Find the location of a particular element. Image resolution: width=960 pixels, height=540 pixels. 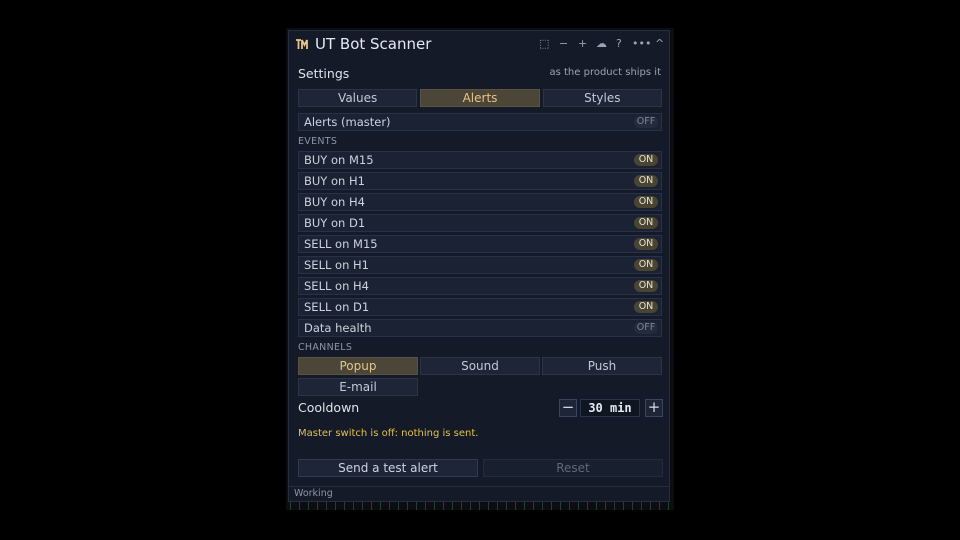

event-label: Data health is located at coordinates (338, 328).